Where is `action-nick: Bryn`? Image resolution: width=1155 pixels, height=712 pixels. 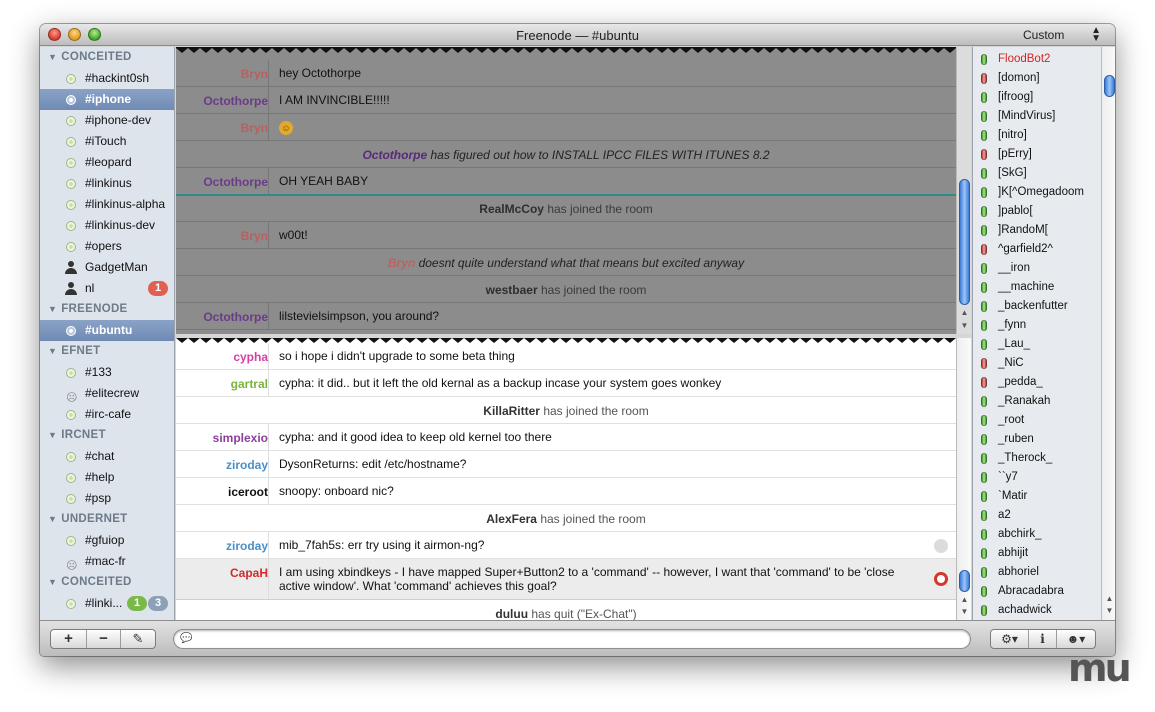 action-nick: Bryn is located at coordinates (401, 263).